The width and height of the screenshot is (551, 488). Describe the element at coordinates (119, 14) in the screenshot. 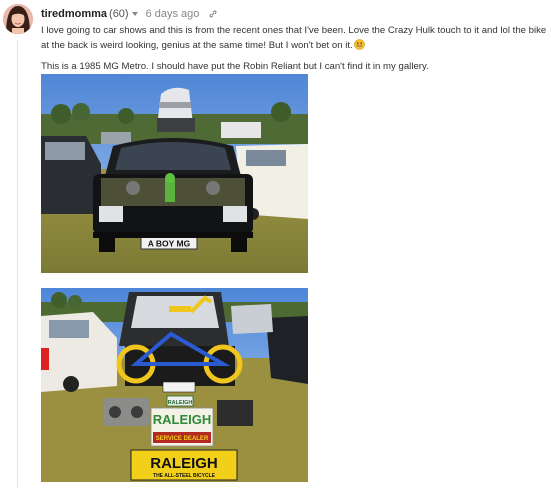

I see `reputation: (60)` at that location.